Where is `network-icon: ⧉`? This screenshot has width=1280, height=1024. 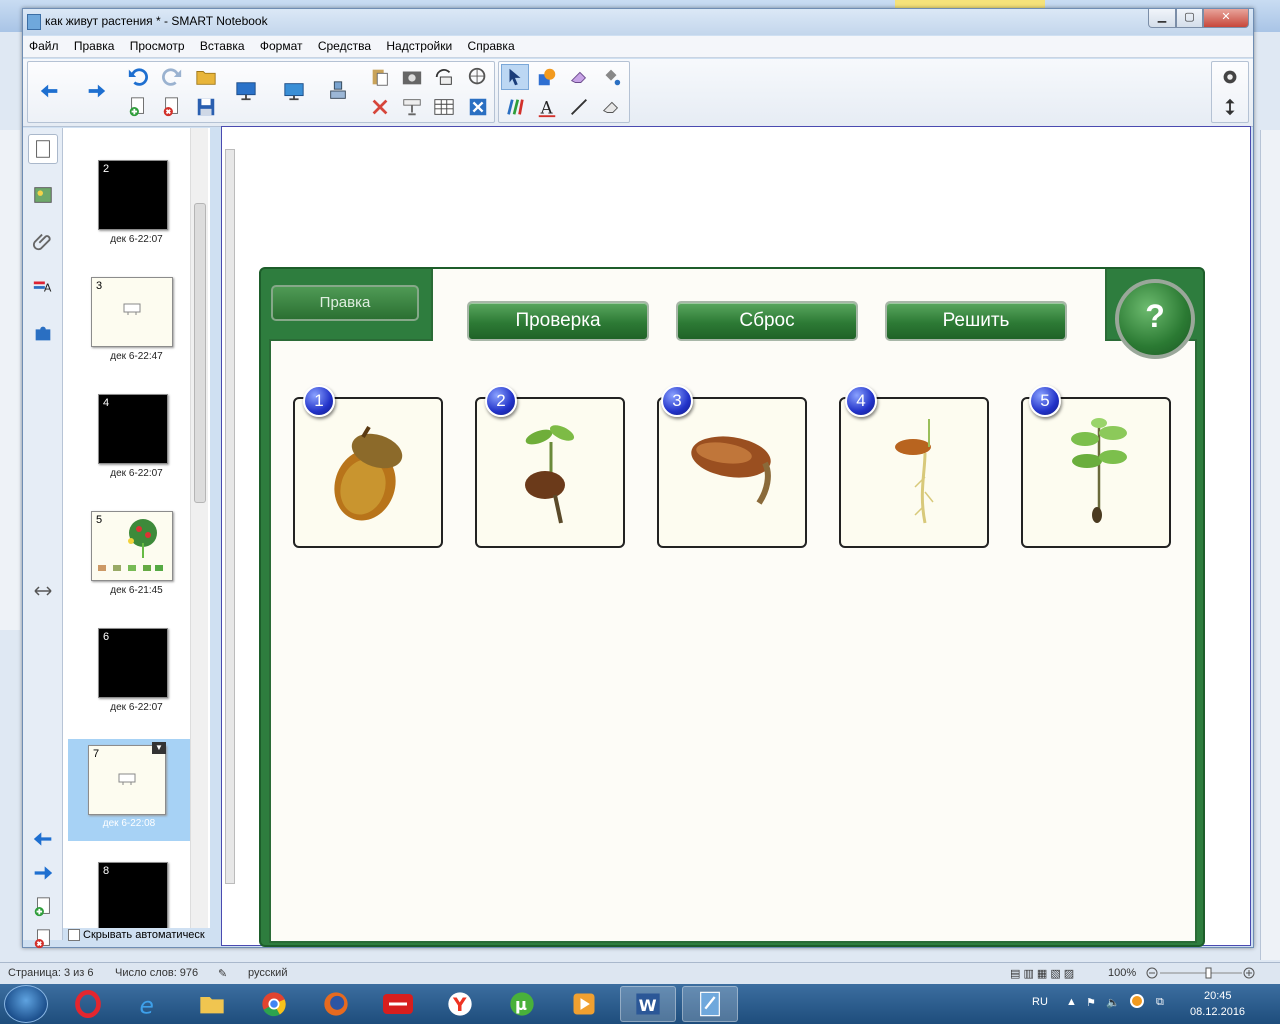 network-icon: ⧉ is located at coordinates (1160, 1002).